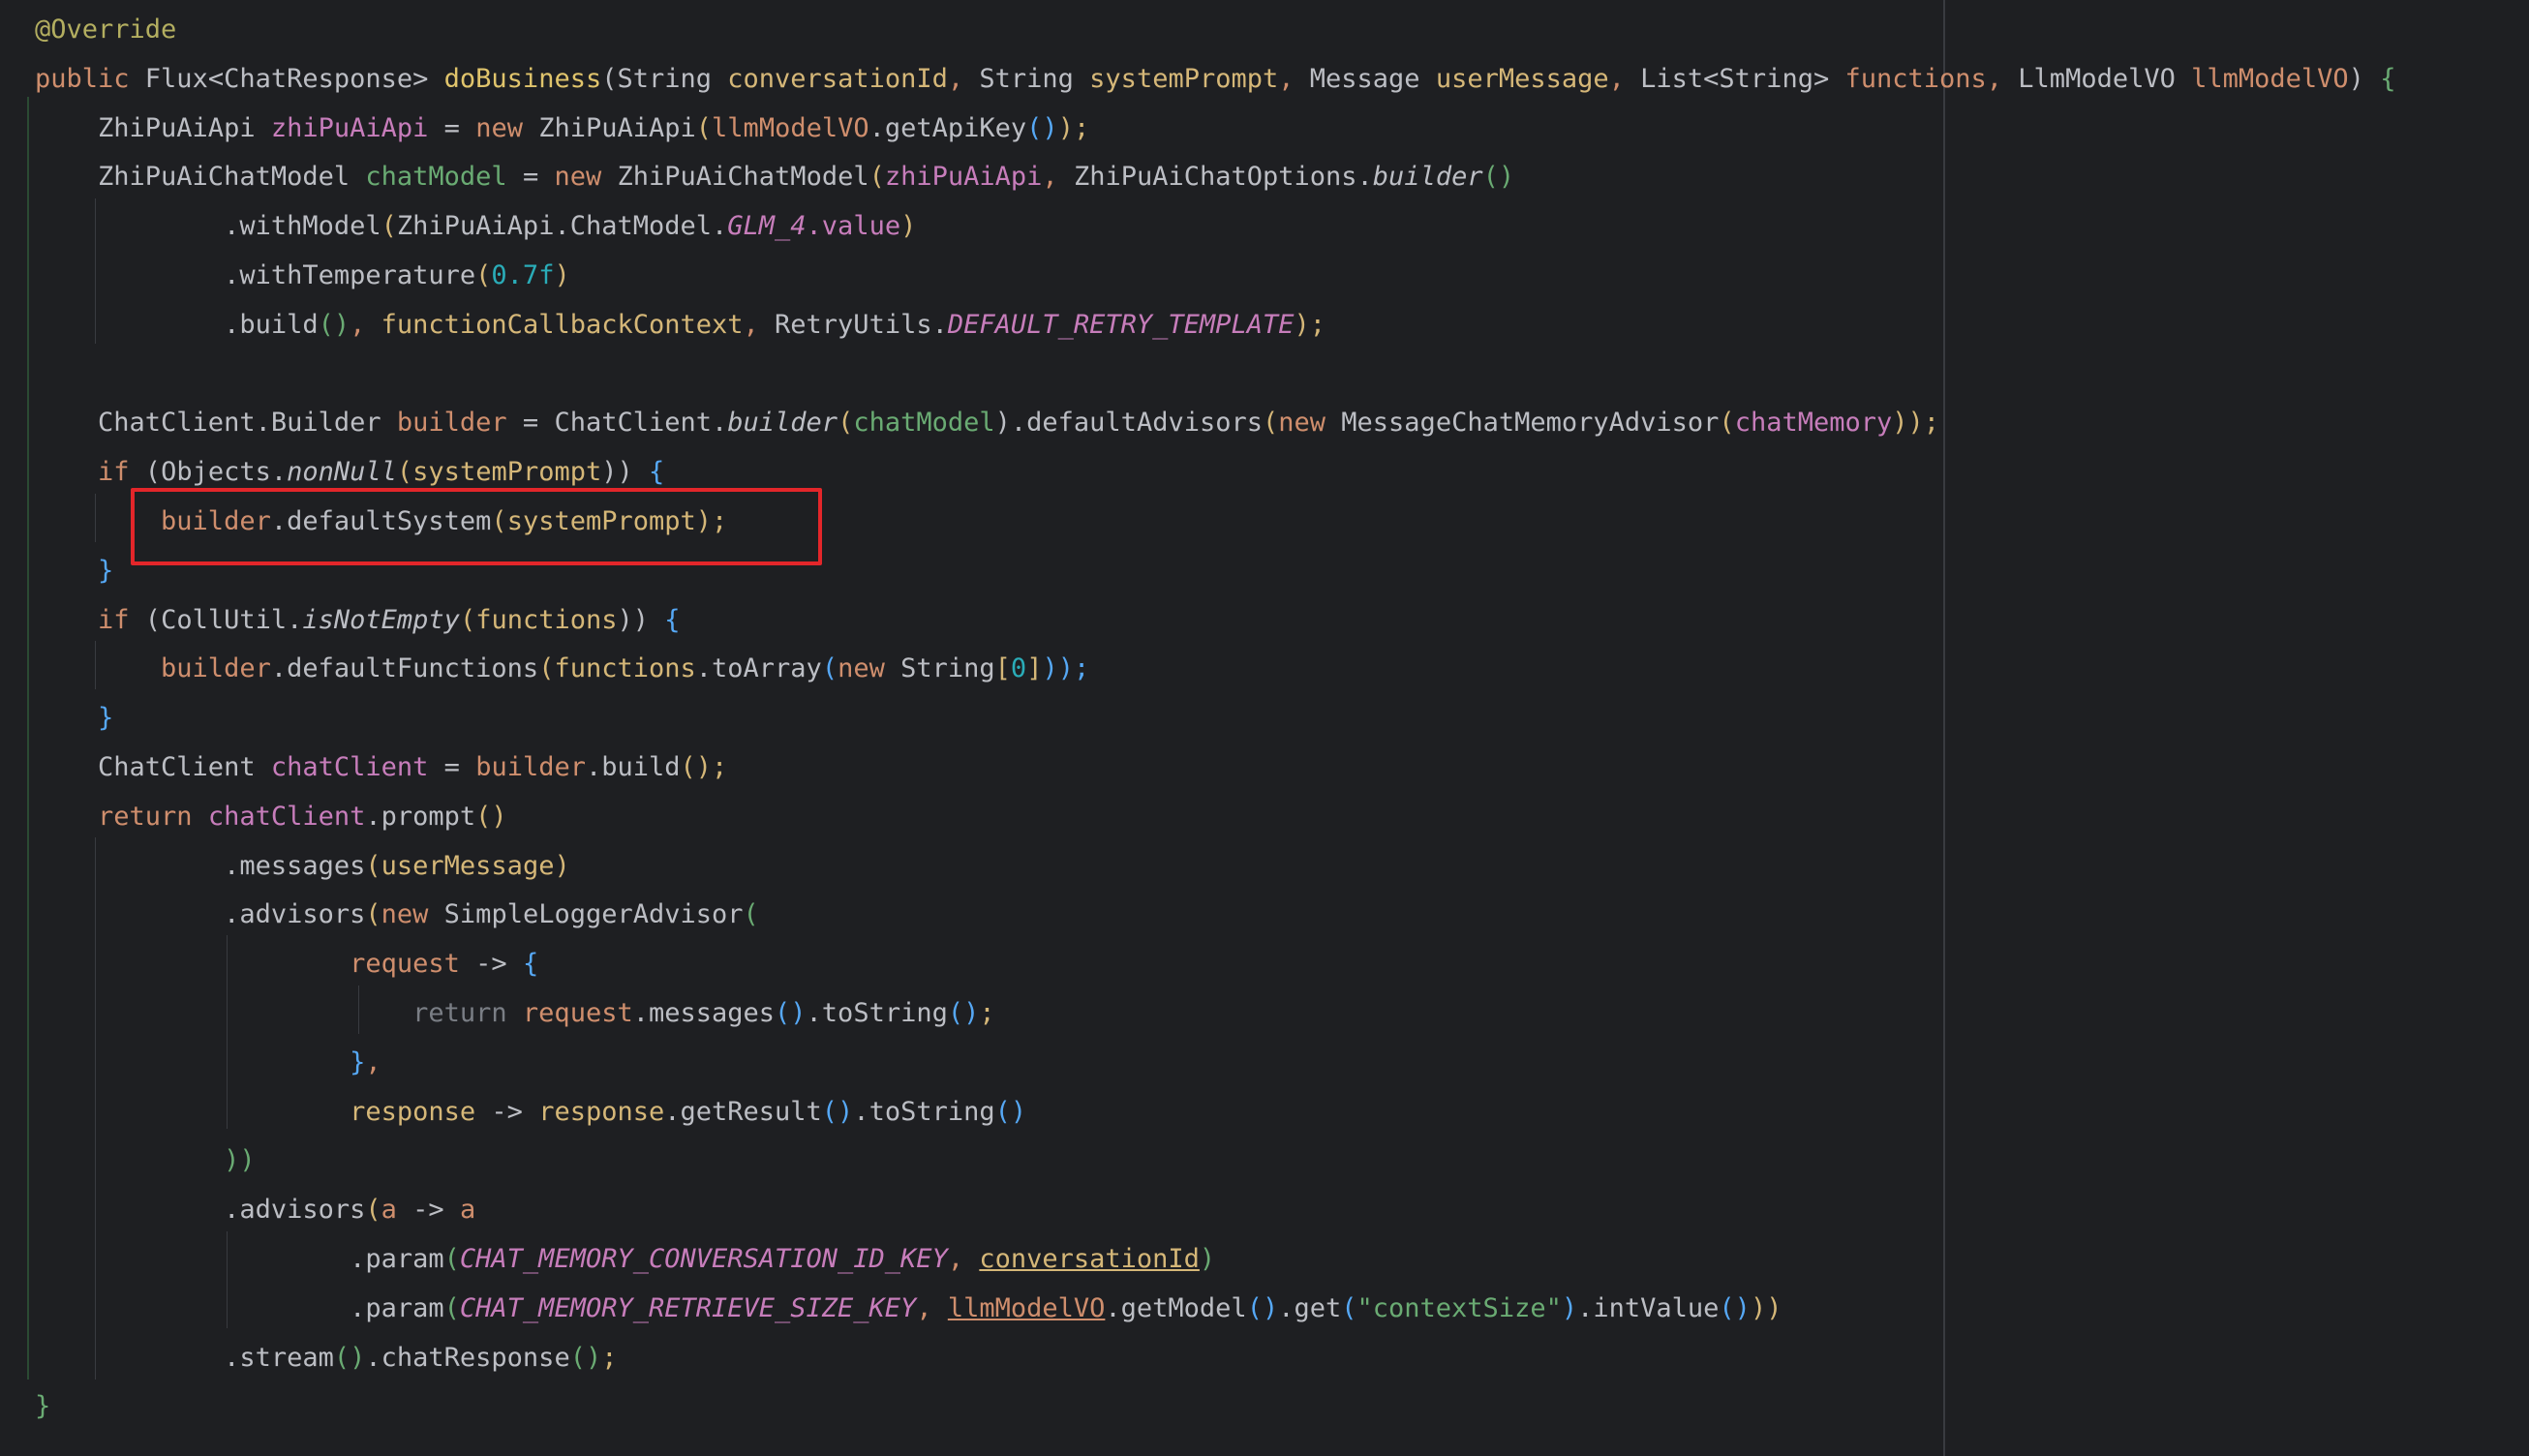 This screenshot has height=1456, width=2529. I want to click on code-token: .getModel, so click(1176, 1307).